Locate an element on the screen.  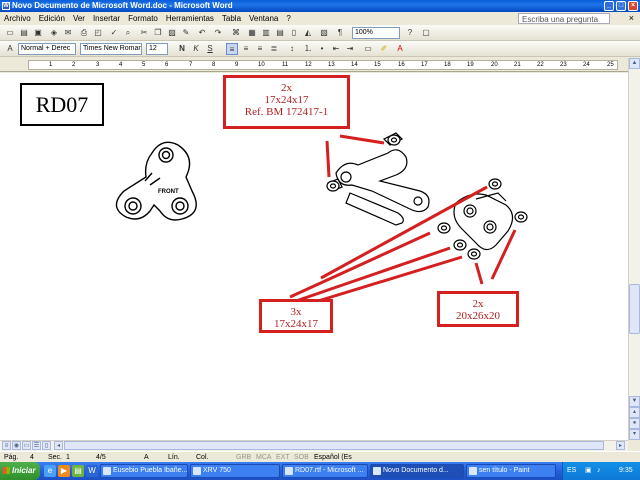
underline-icon: S is located at coordinates (210, 49).